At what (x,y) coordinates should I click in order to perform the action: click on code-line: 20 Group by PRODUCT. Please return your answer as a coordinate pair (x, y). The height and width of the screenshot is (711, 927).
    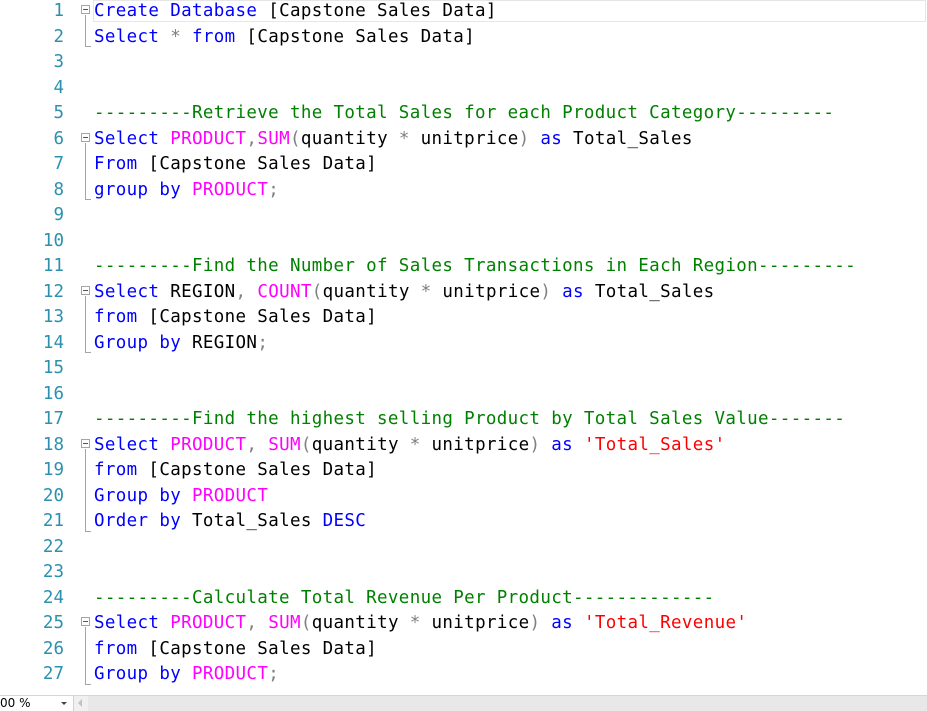
    Looking at the image, I should click on (463, 497).